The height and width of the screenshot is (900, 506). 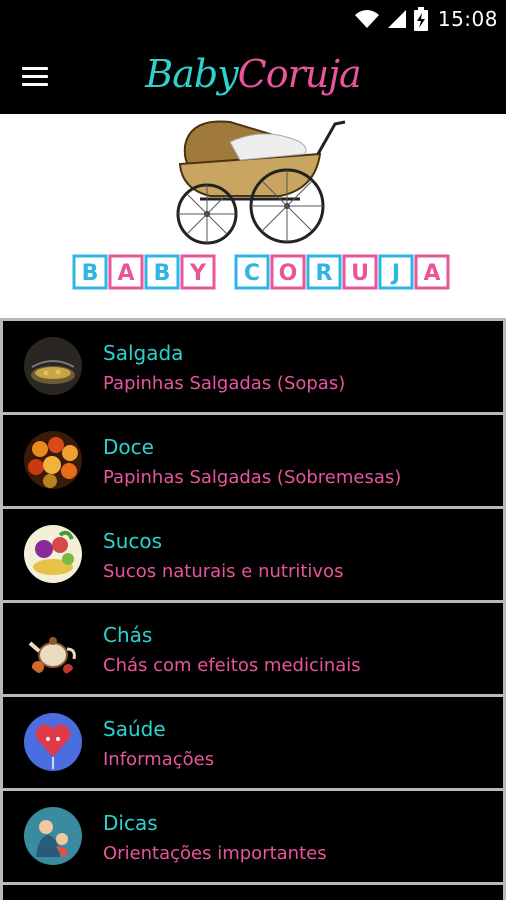 What do you see at coordinates (143, 353) in the screenshot?
I see `menu-item-title: Salgada` at bounding box center [143, 353].